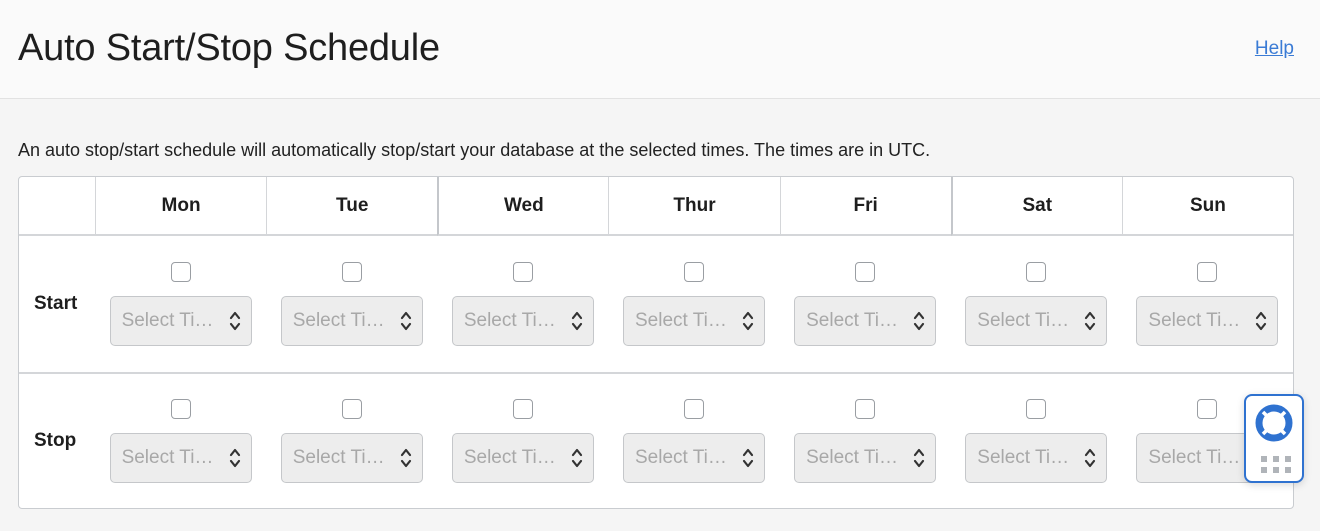 The height and width of the screenshot is (531, 1320). Describe the element at coordinates (865, 272) in the screenshot. I see `start-fri-checkbox` at that location.